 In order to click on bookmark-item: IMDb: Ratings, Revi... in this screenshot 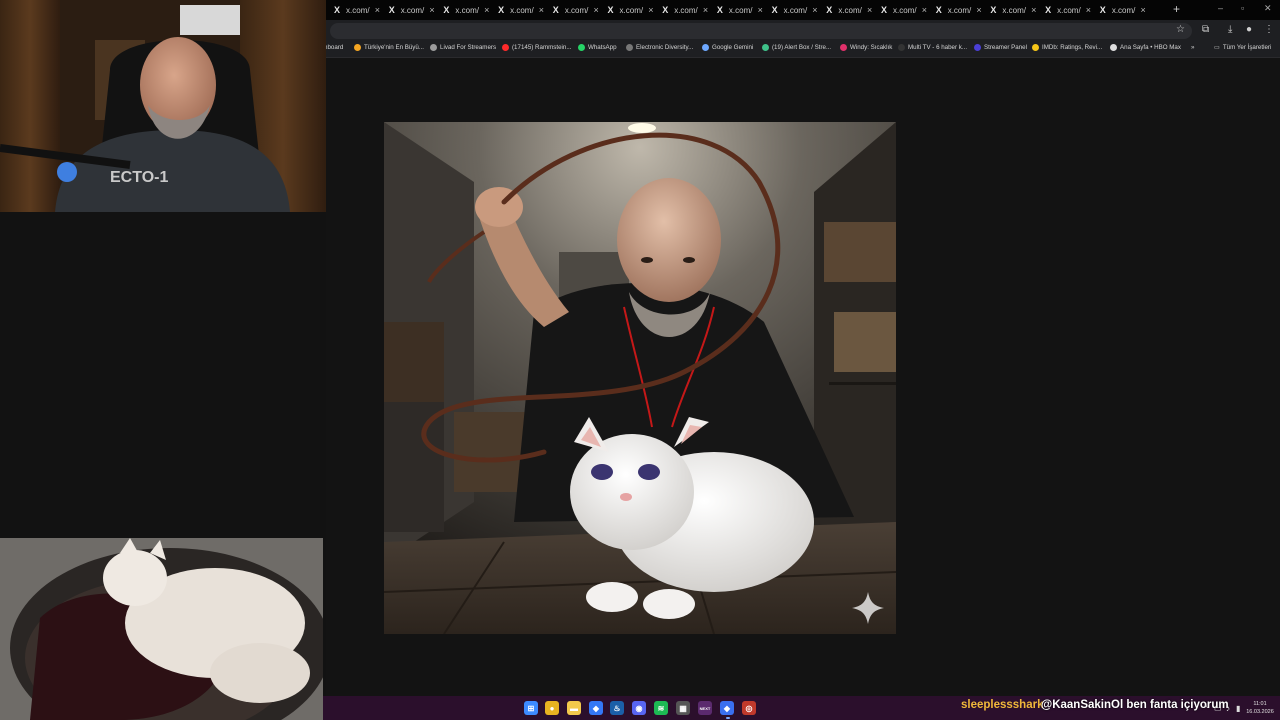, I will do `click(1067, 47)`.